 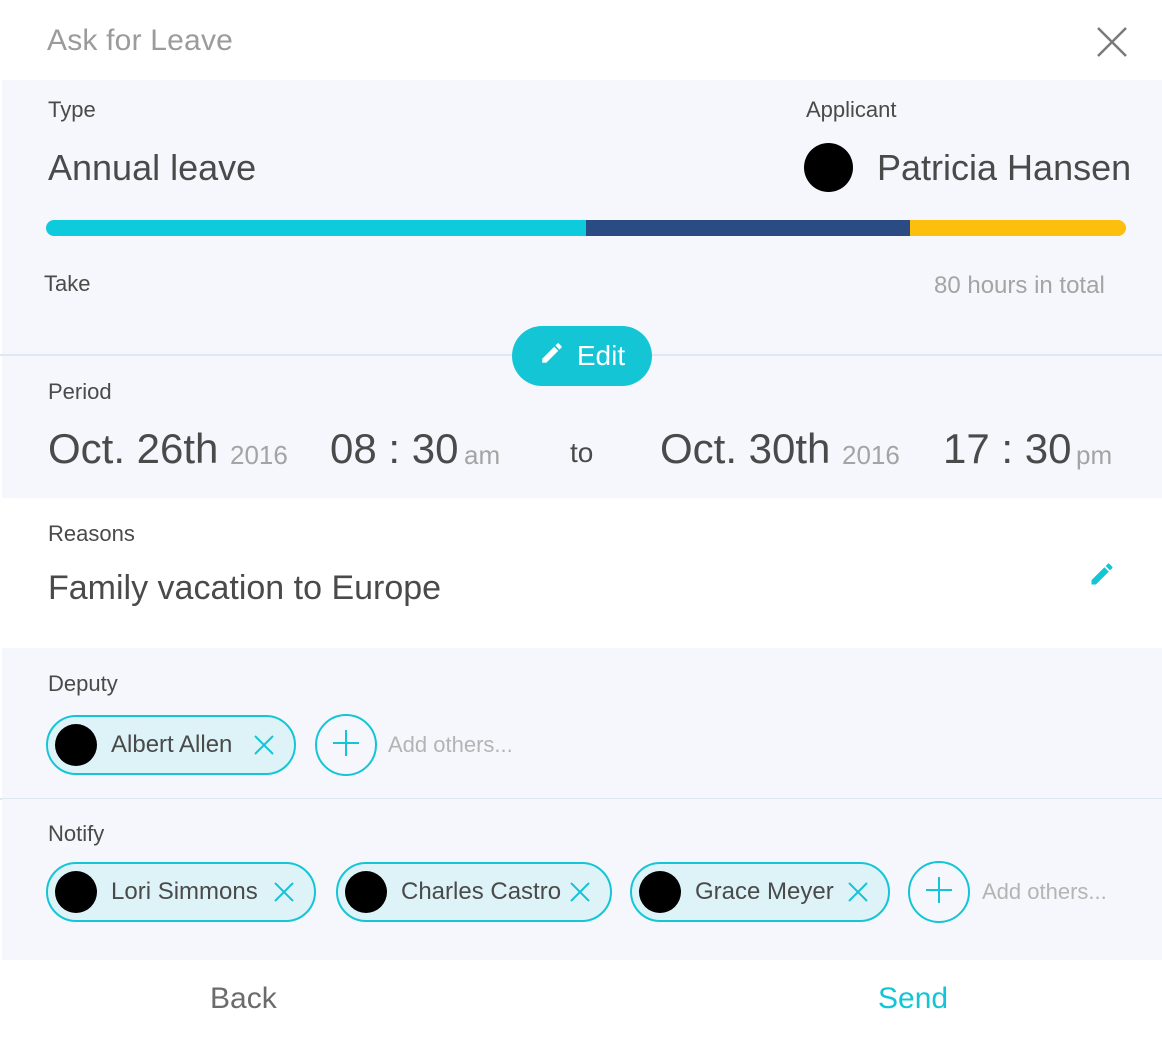 I want to click on person-name: Lori Simmons, so click(x=184, y=891).